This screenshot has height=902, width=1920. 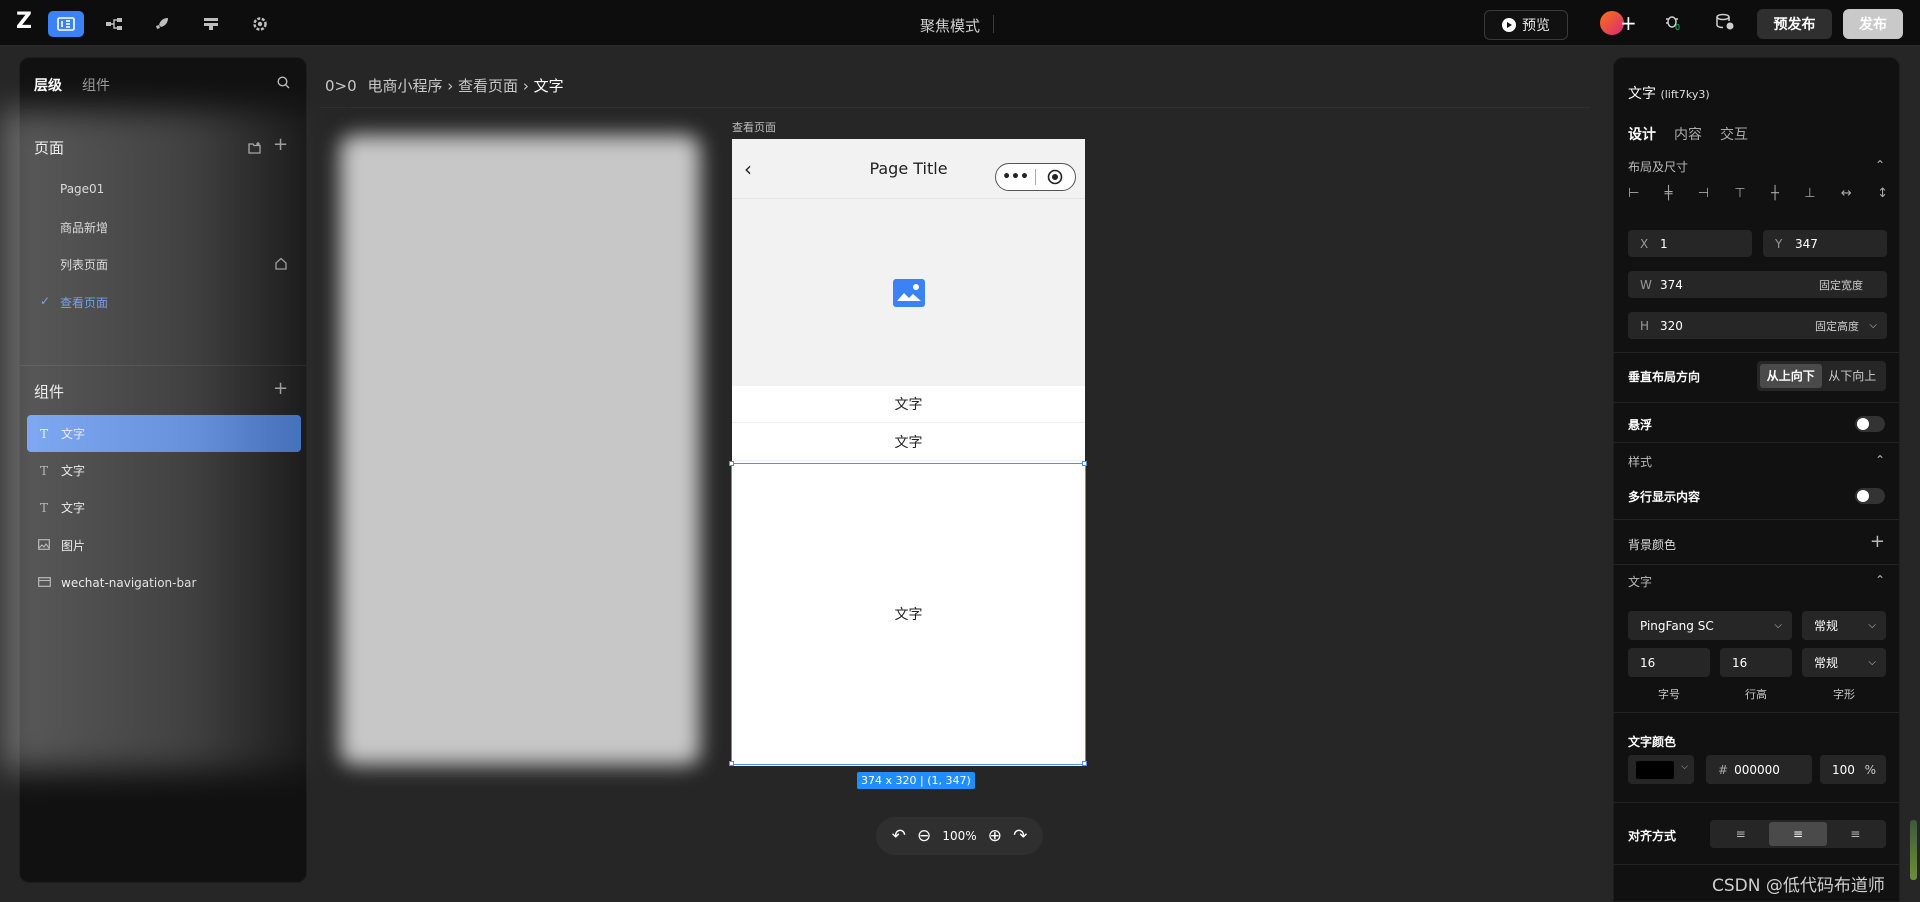 I want to click on resize-handle-top-right, so click(x=1084, y=463).